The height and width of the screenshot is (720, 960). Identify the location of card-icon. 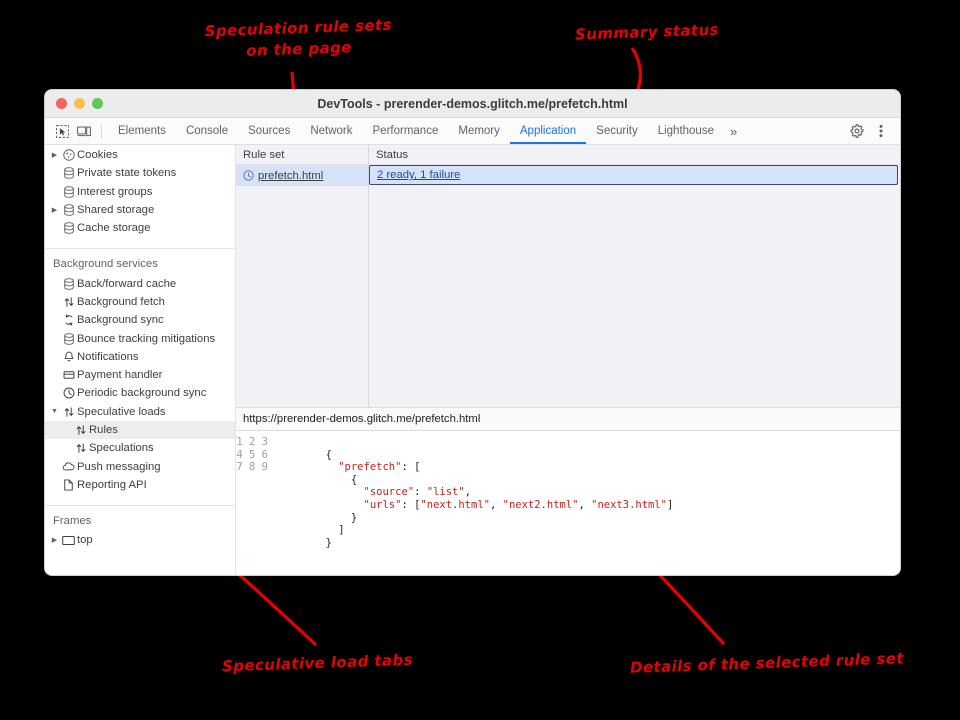
(68, 375).